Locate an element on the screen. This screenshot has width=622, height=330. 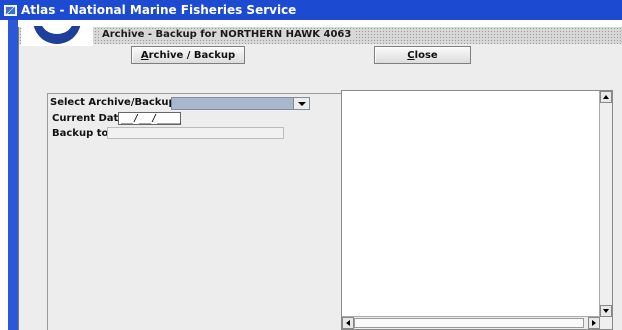
backup-to-label: Backup to is located at coordinates (80, 133).